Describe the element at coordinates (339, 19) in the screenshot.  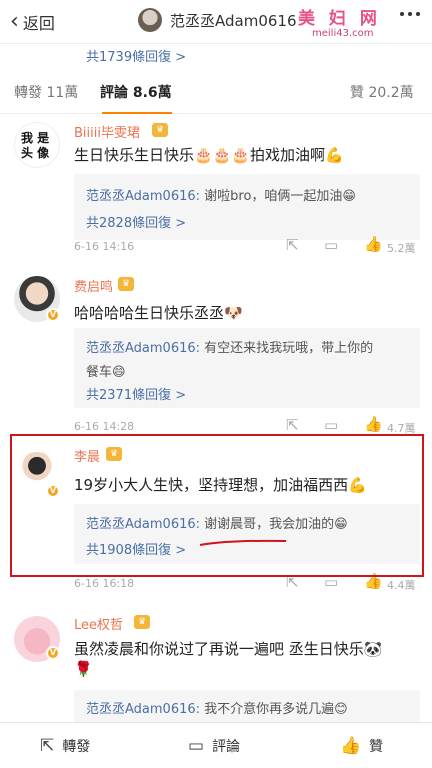
I see `watermark-text: 美 妇 网` at that location.